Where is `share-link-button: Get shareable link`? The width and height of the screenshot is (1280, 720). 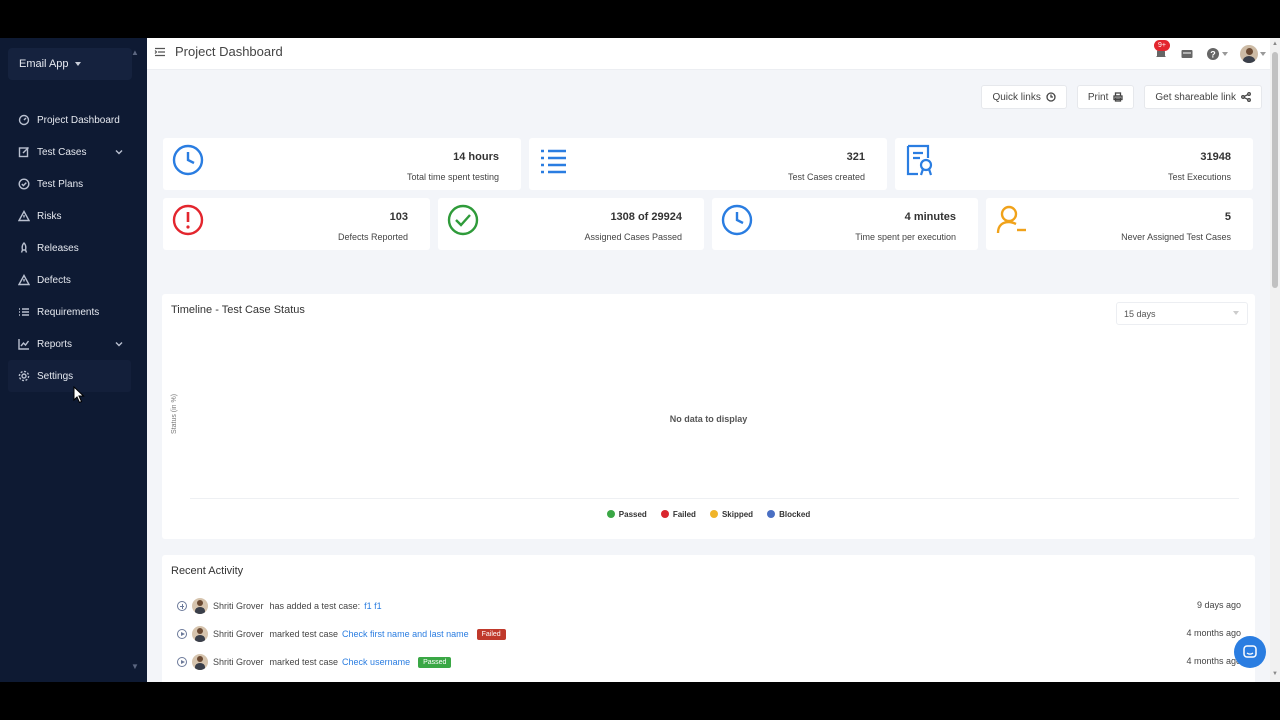 share-link-button: Get shareable link is located at coordinates (1203, 97).